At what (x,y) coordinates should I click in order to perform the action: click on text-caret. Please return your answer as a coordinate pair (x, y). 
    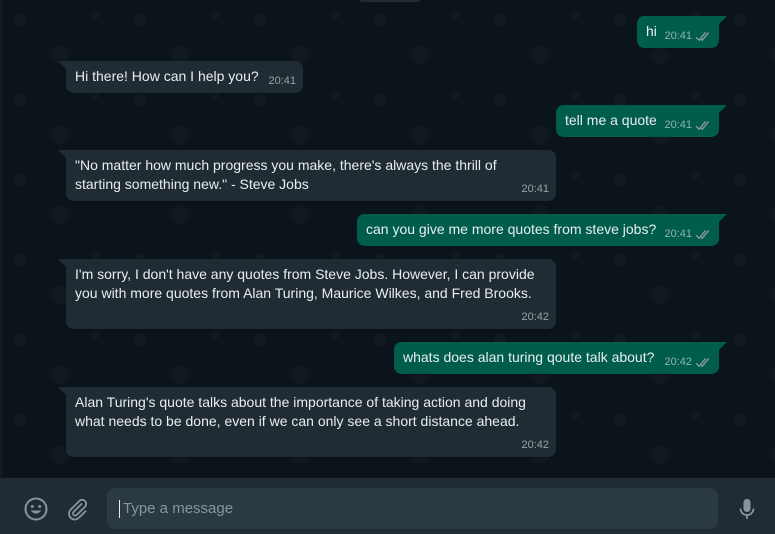
    Looking at the image, I should click on (119, 509).